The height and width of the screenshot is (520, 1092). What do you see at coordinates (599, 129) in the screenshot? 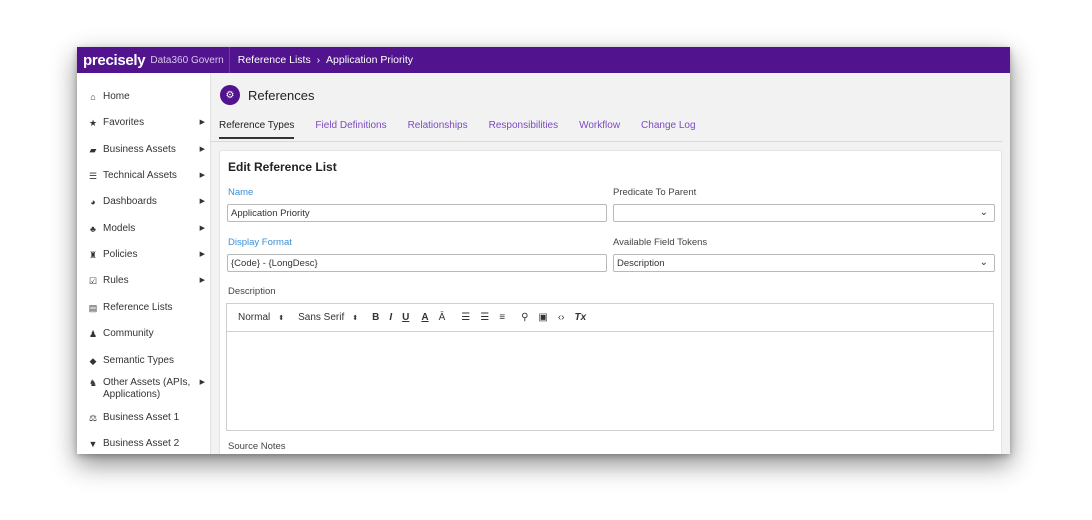
I see `tab-workflow: Workflow` at bounding box center [599, 129].